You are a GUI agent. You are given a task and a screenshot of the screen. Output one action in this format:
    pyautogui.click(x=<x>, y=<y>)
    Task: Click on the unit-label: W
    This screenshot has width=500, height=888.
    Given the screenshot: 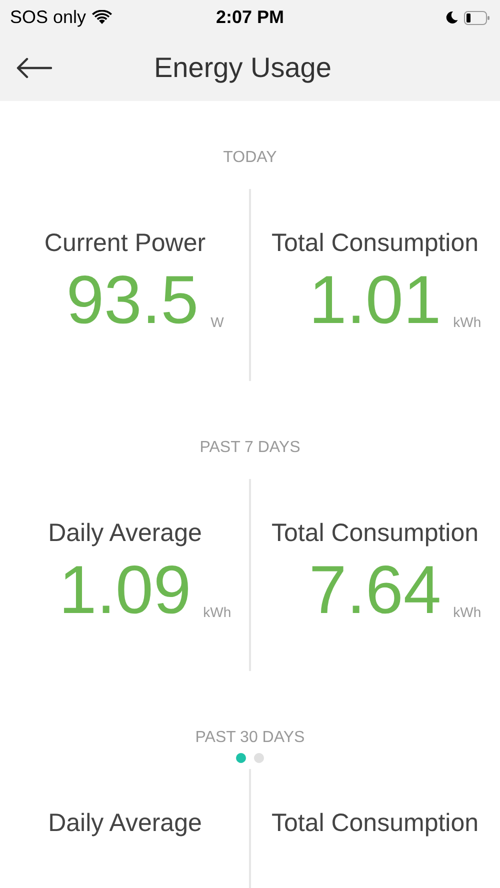 What is the action you would take?
    pyautogui.click(x=217, y=322)
    